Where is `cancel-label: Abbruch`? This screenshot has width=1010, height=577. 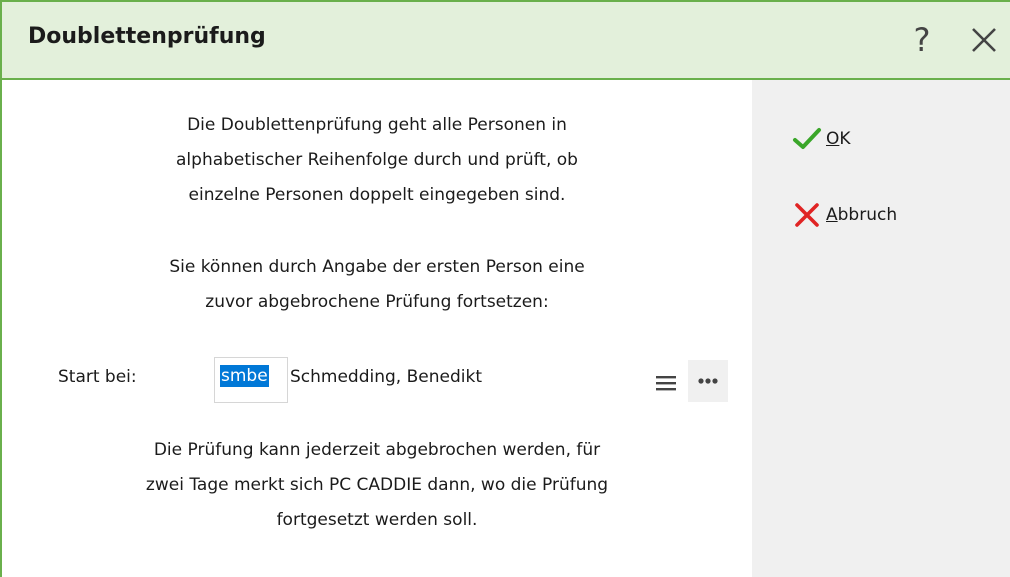
cancel-label: Abbruch is located at coordinates (862, 215).